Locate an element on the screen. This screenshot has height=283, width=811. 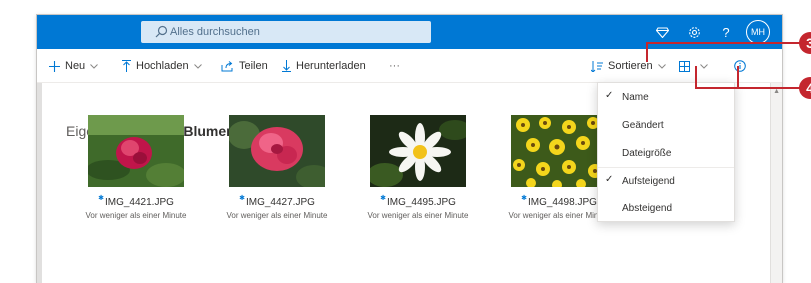
share-button: Teilen is located at coordinates (244, 66).